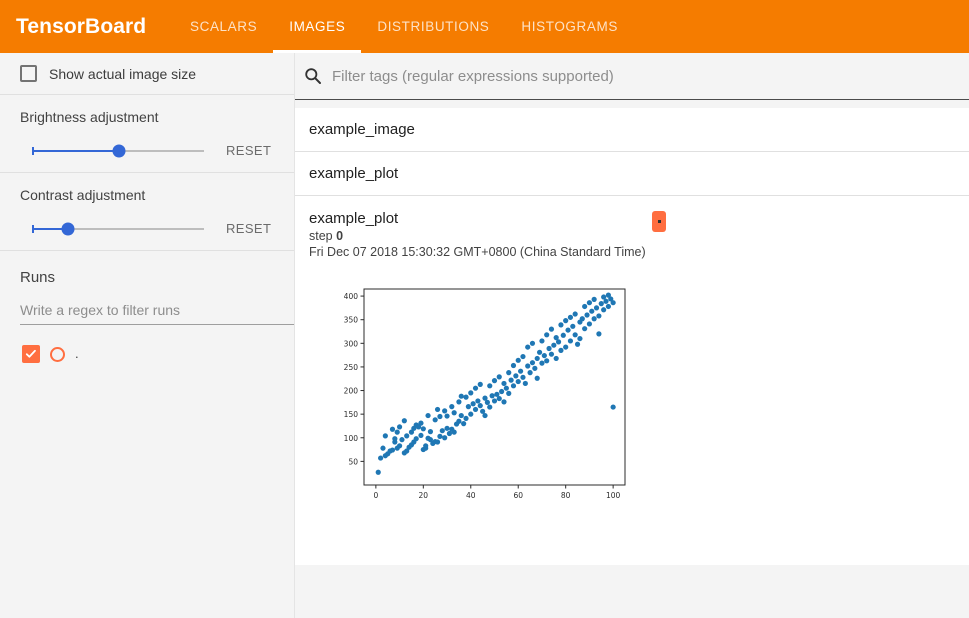 This screenshot has width=969, height=618. What do you see at coordinates (157, 313) in the screenshot?
I see `runs-filter-input` at bounding box center [157, 313].